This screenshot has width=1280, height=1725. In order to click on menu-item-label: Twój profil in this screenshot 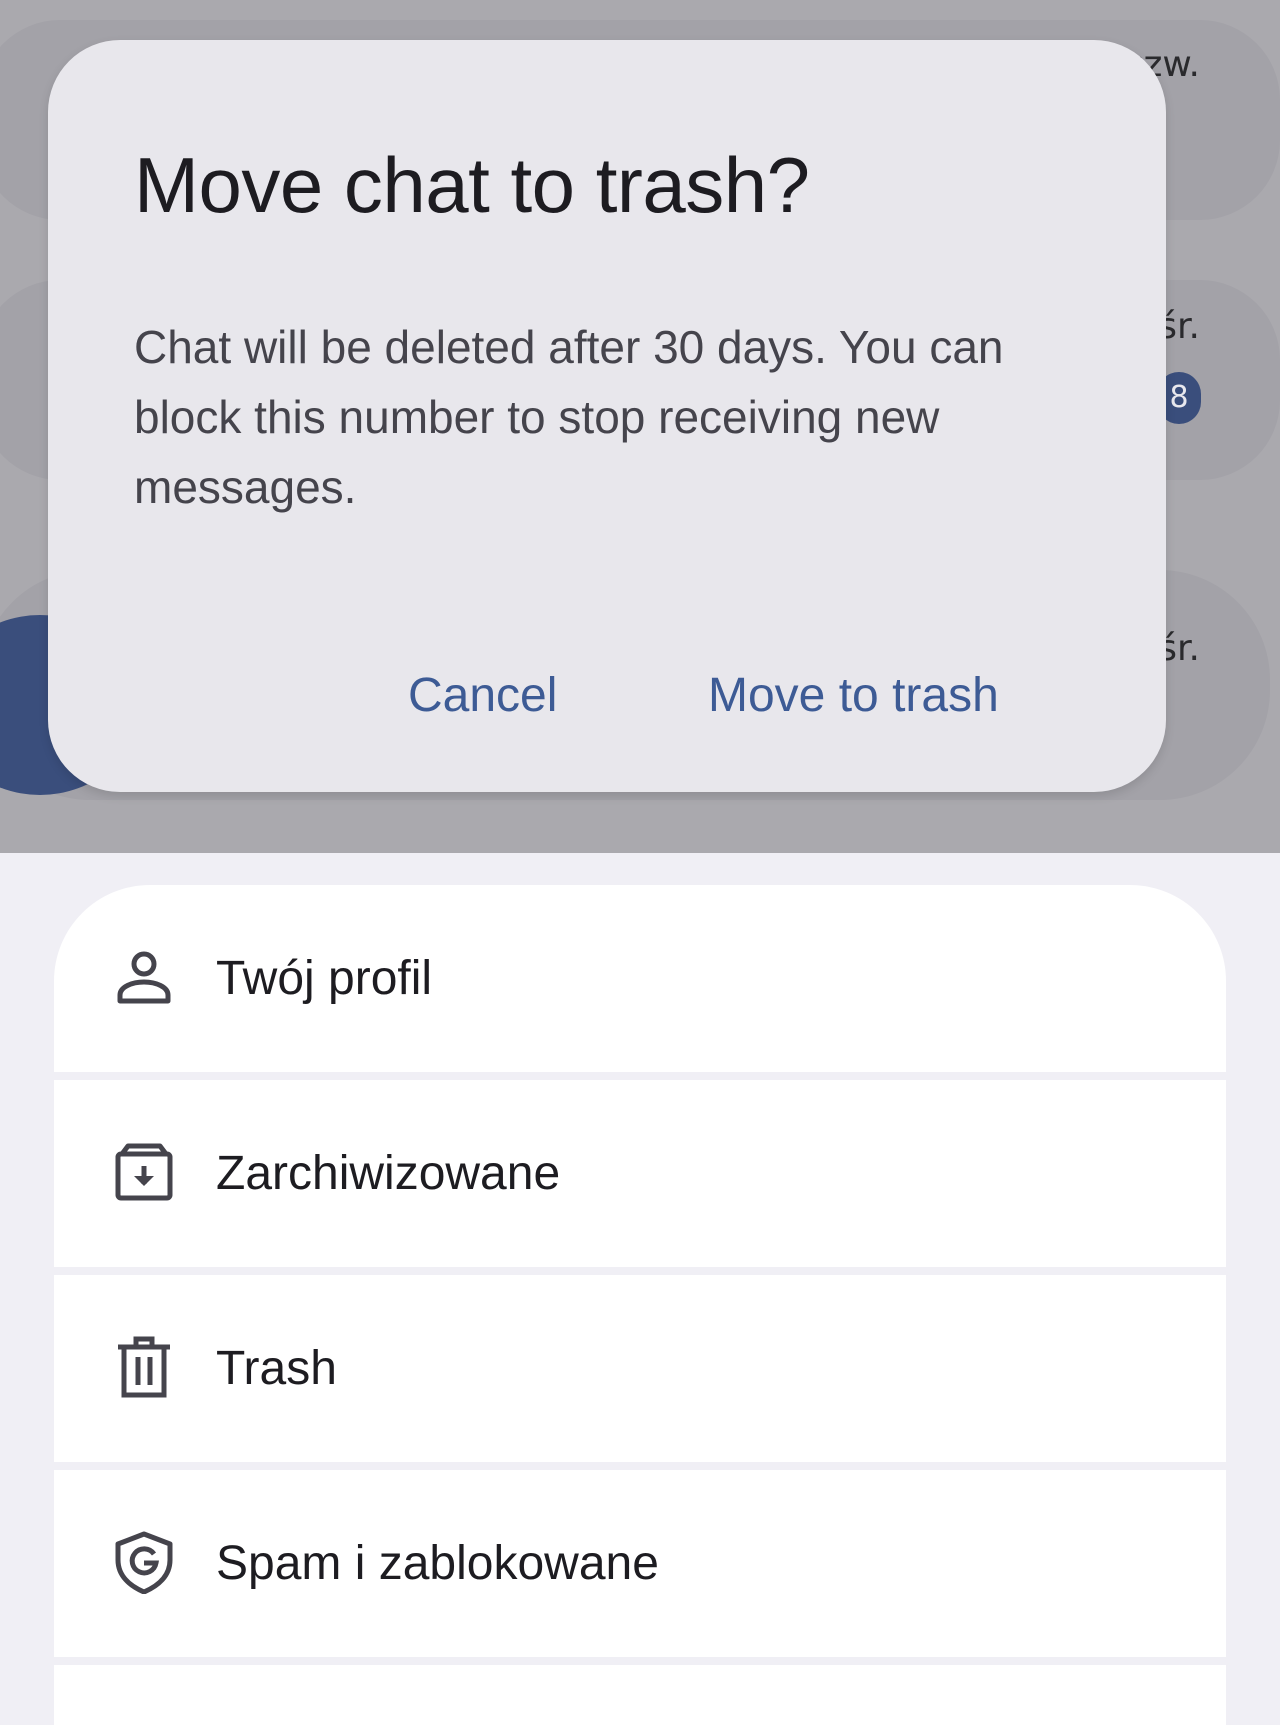, I will do `click(324, 978)`.